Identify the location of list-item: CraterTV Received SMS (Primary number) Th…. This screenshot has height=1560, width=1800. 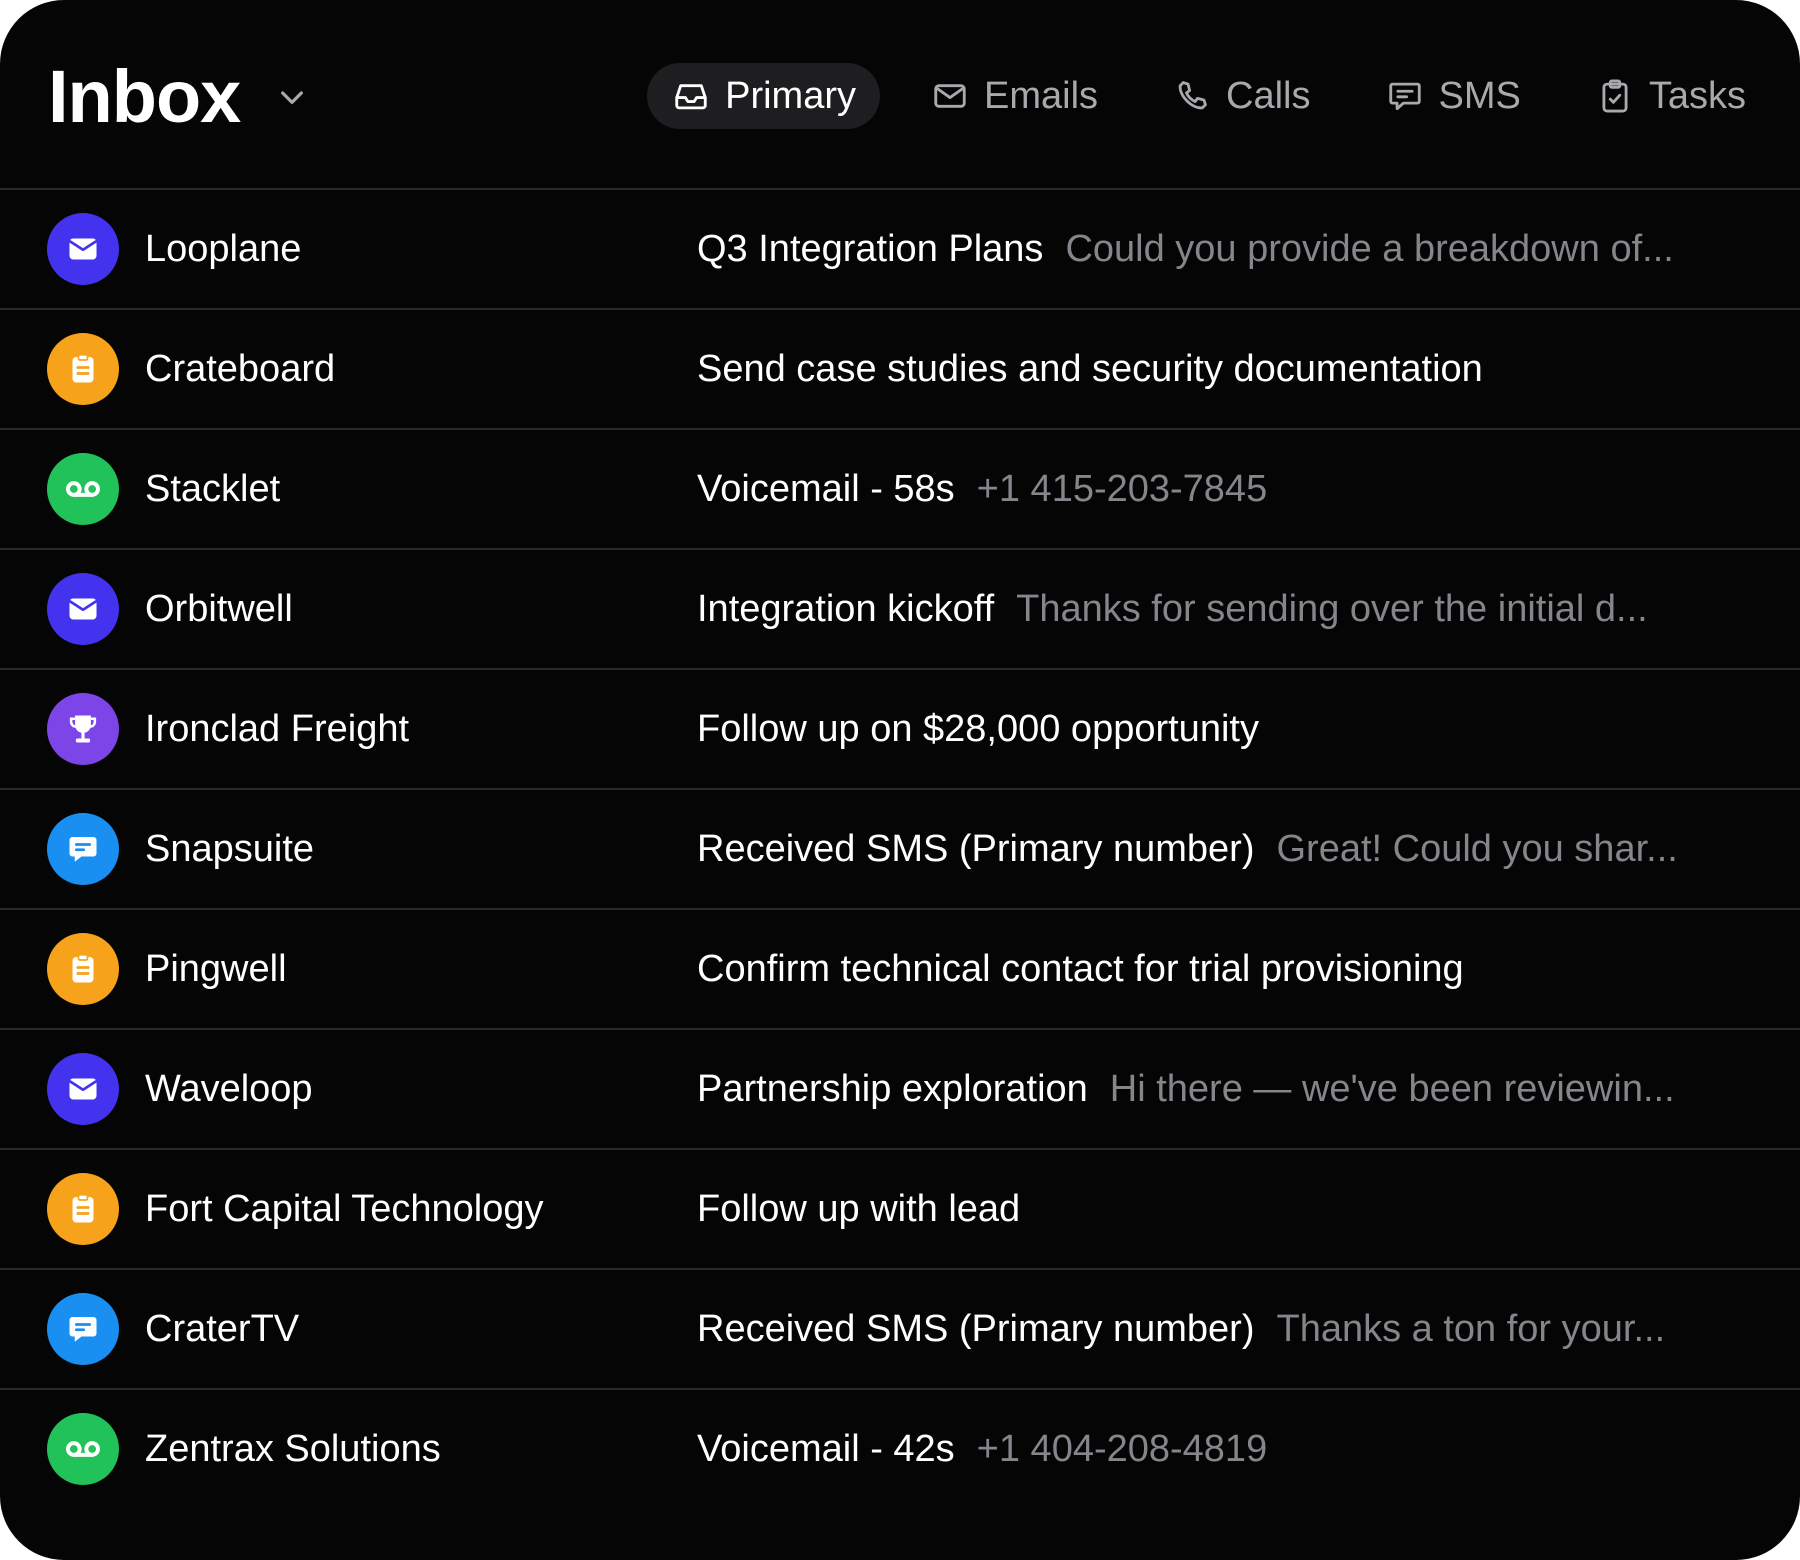
(900, 1330).